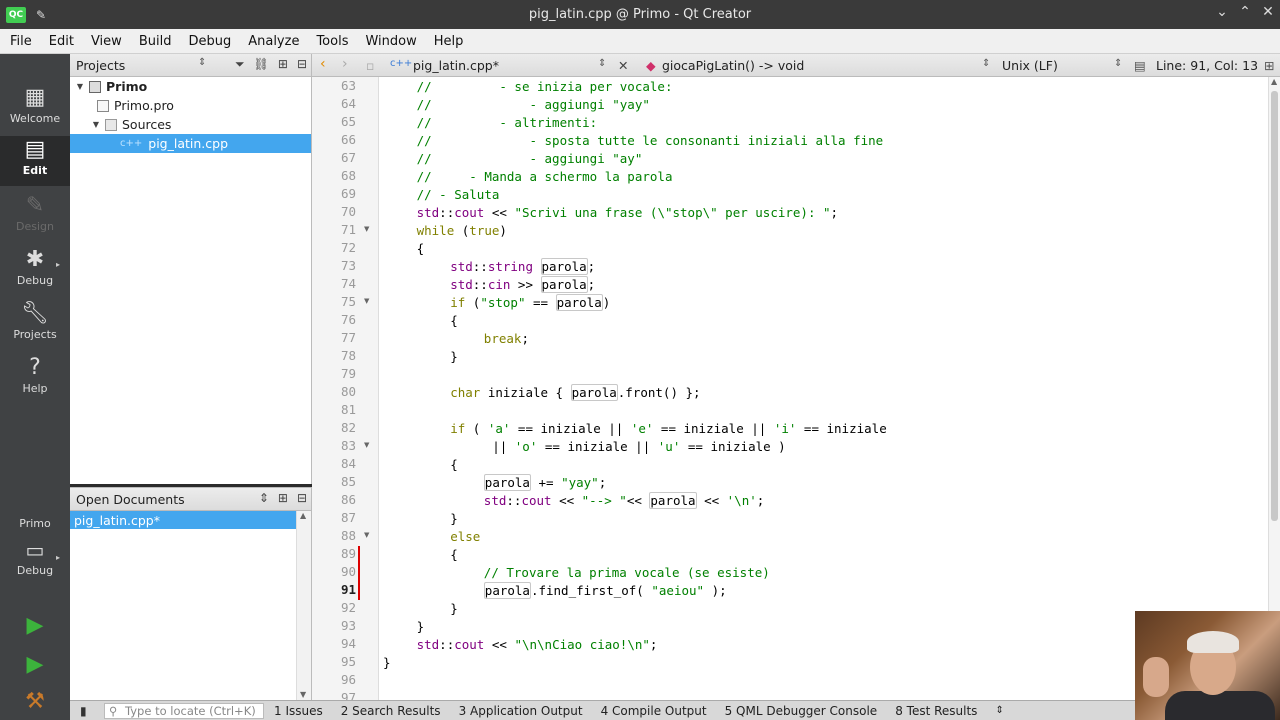 The width and height of the screenshot is (1280, 720). I want to click on link-icon: ⛓, so click(261, 64).